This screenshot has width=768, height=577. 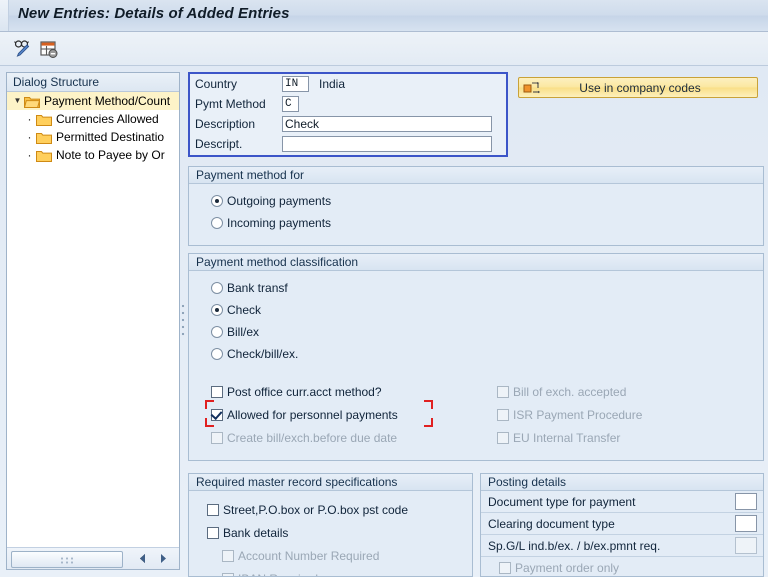 What do you see at coordinates (387, 124) in the screenshot?
I see `description-input` at bounding box center [387, 124].